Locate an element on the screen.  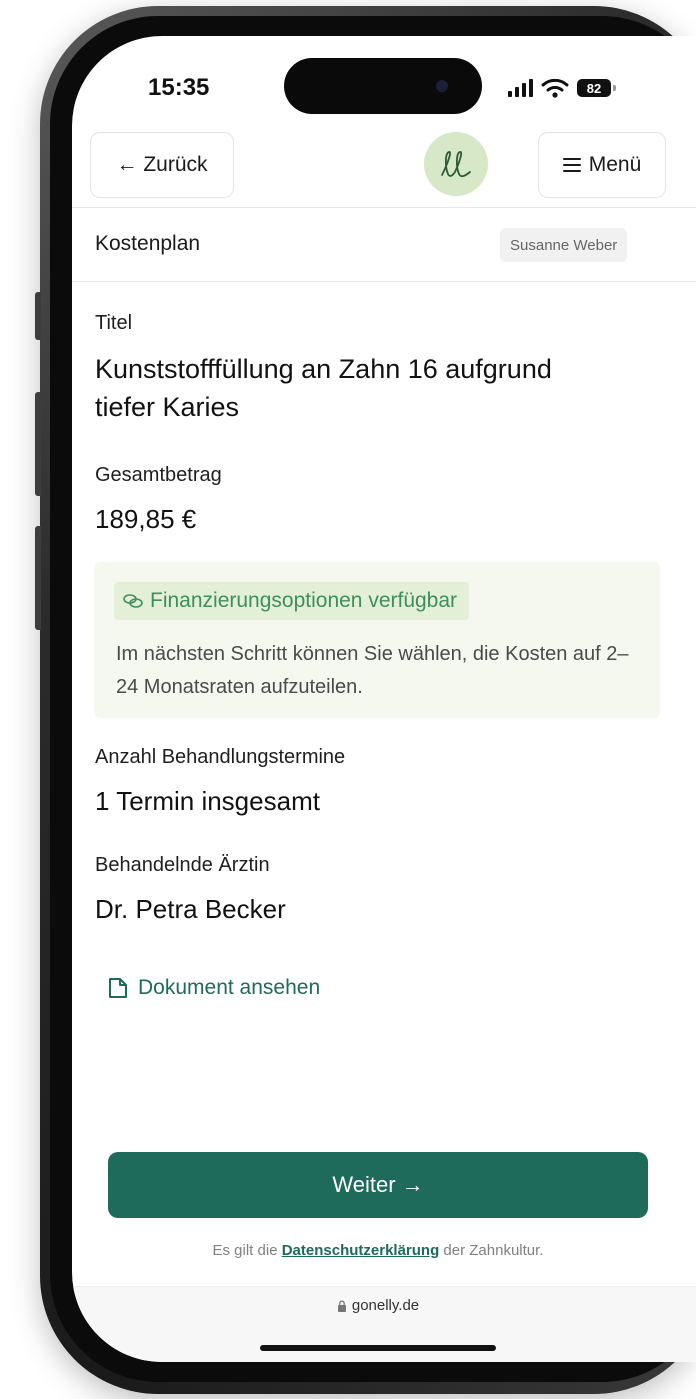
url-display: gonelly.de is located at coordinates (378, 1305).